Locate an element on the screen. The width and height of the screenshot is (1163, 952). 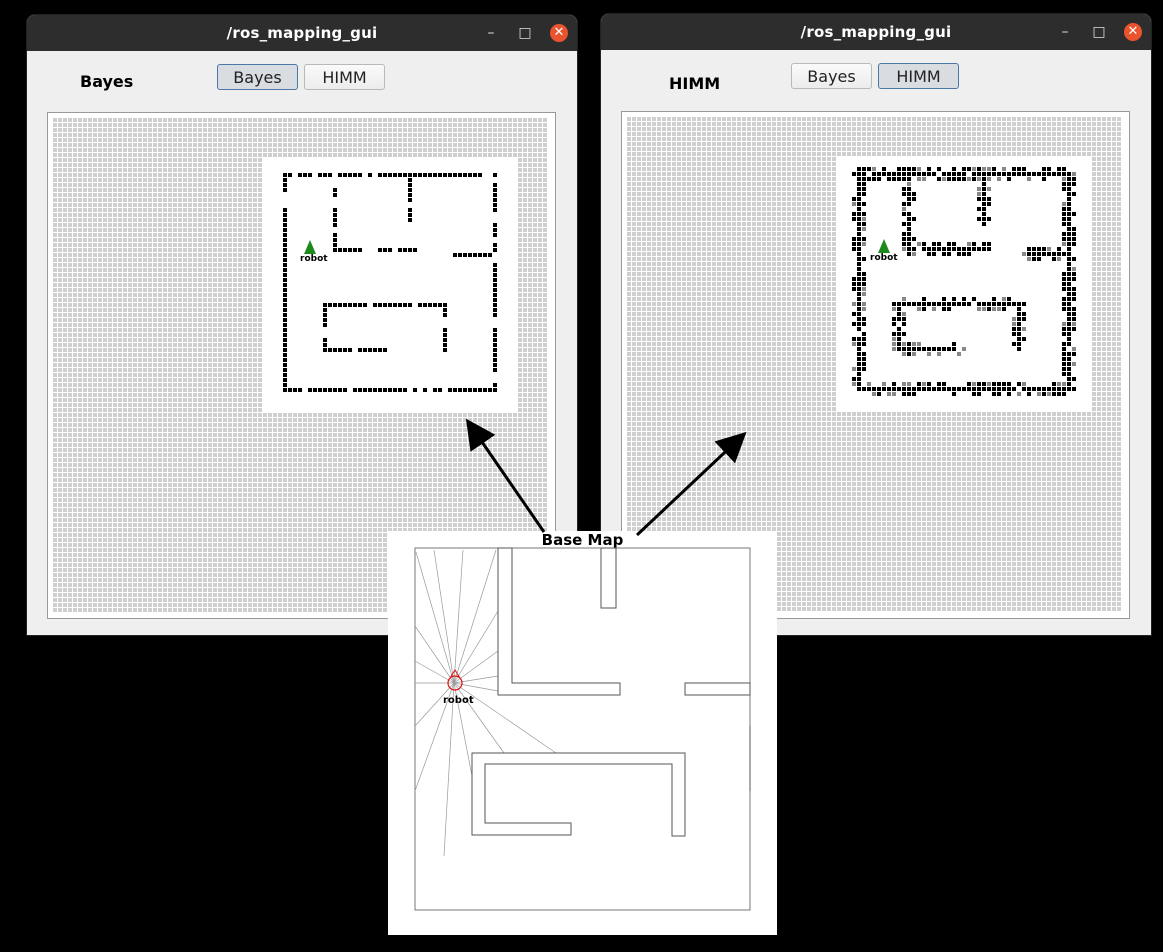
maximize-icon: □ is located at coordinates (525, 33).